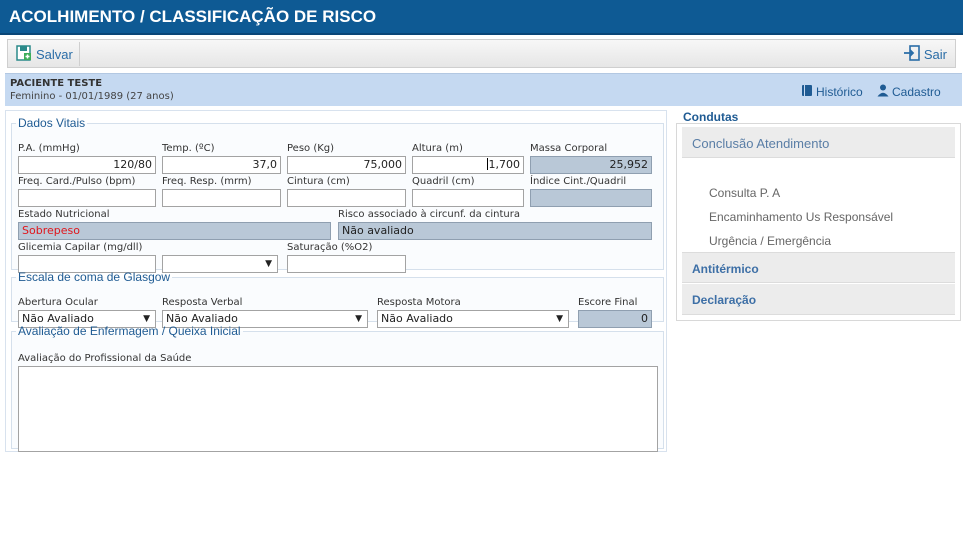 The image size is (963, 542). Describe the element at coordinates (468, 198) in the screenshot. I see `quadril-input` at that location.